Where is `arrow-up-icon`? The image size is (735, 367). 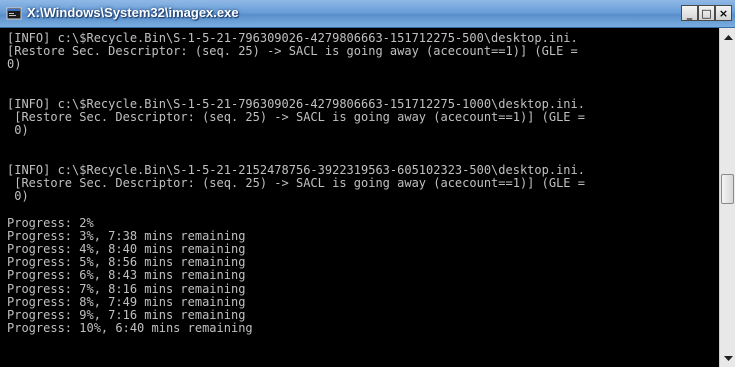
arrow-up-icon is located at coordinates (728, 37).